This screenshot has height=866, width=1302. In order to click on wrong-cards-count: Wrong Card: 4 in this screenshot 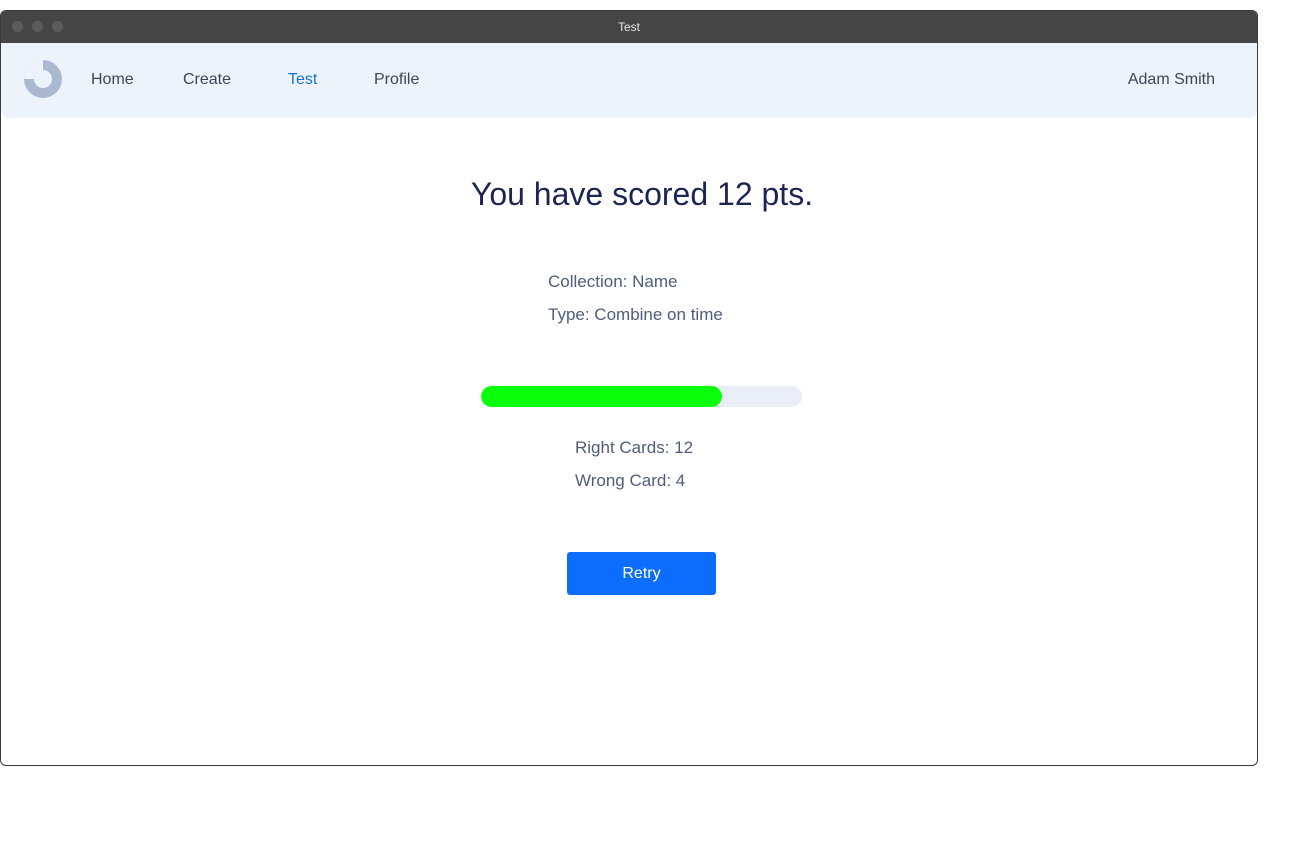, I will do `click(630, 480)`.